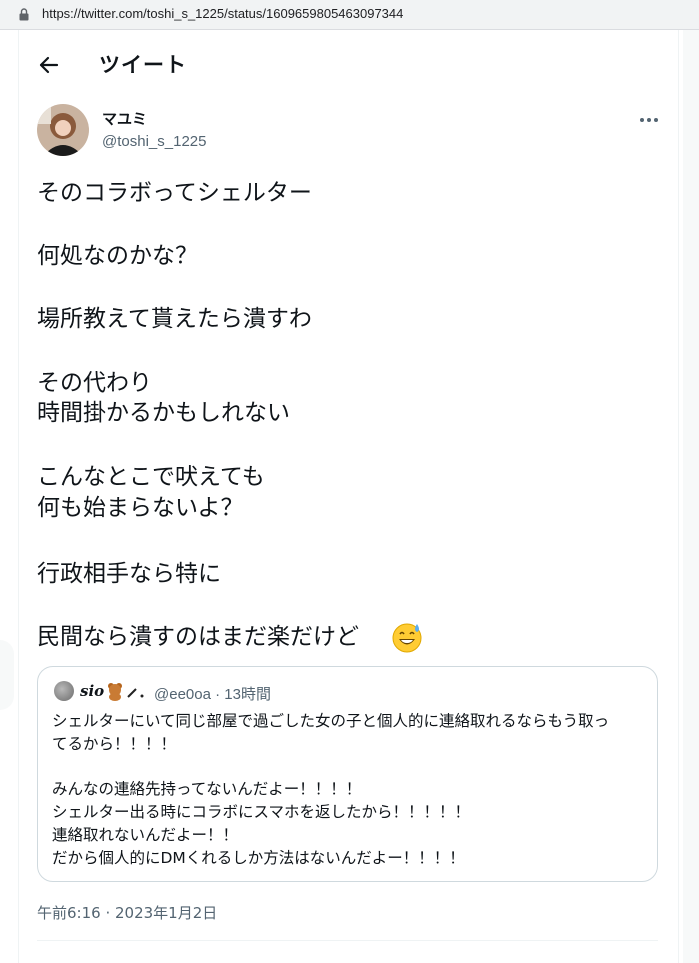 The height and width of the screenshot is (963, 699). What do you see at coordinates (64, 691) in the screenshot?
I see `quote-author-avatar` at bounding box center [64, 691].